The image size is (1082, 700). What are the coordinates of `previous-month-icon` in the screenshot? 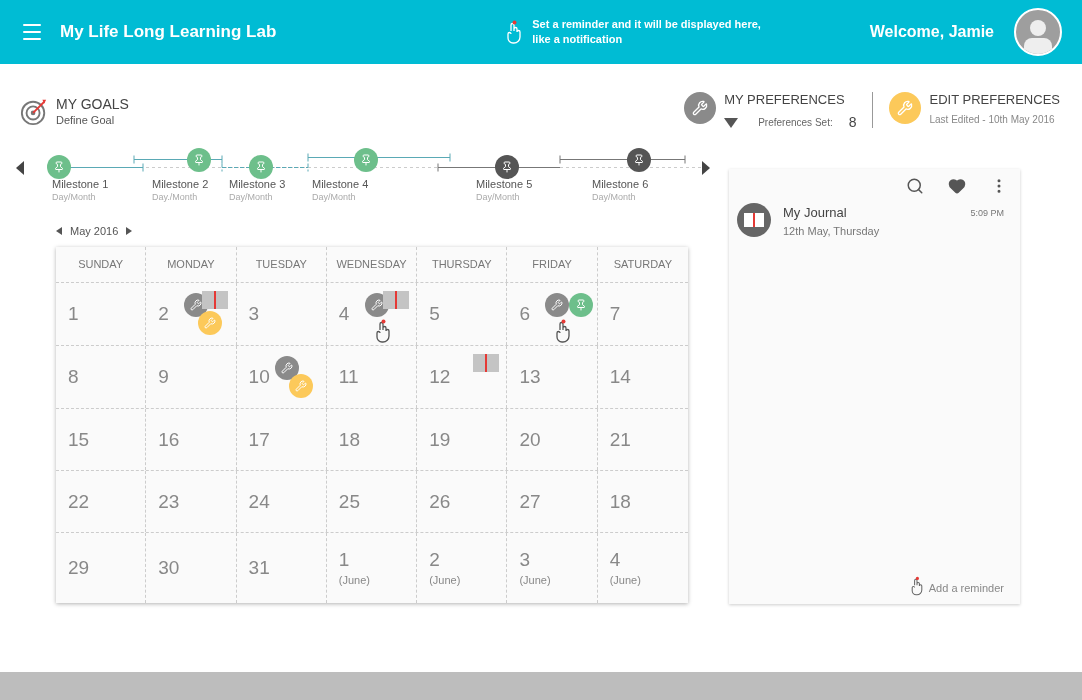 It's located at (59, 230).